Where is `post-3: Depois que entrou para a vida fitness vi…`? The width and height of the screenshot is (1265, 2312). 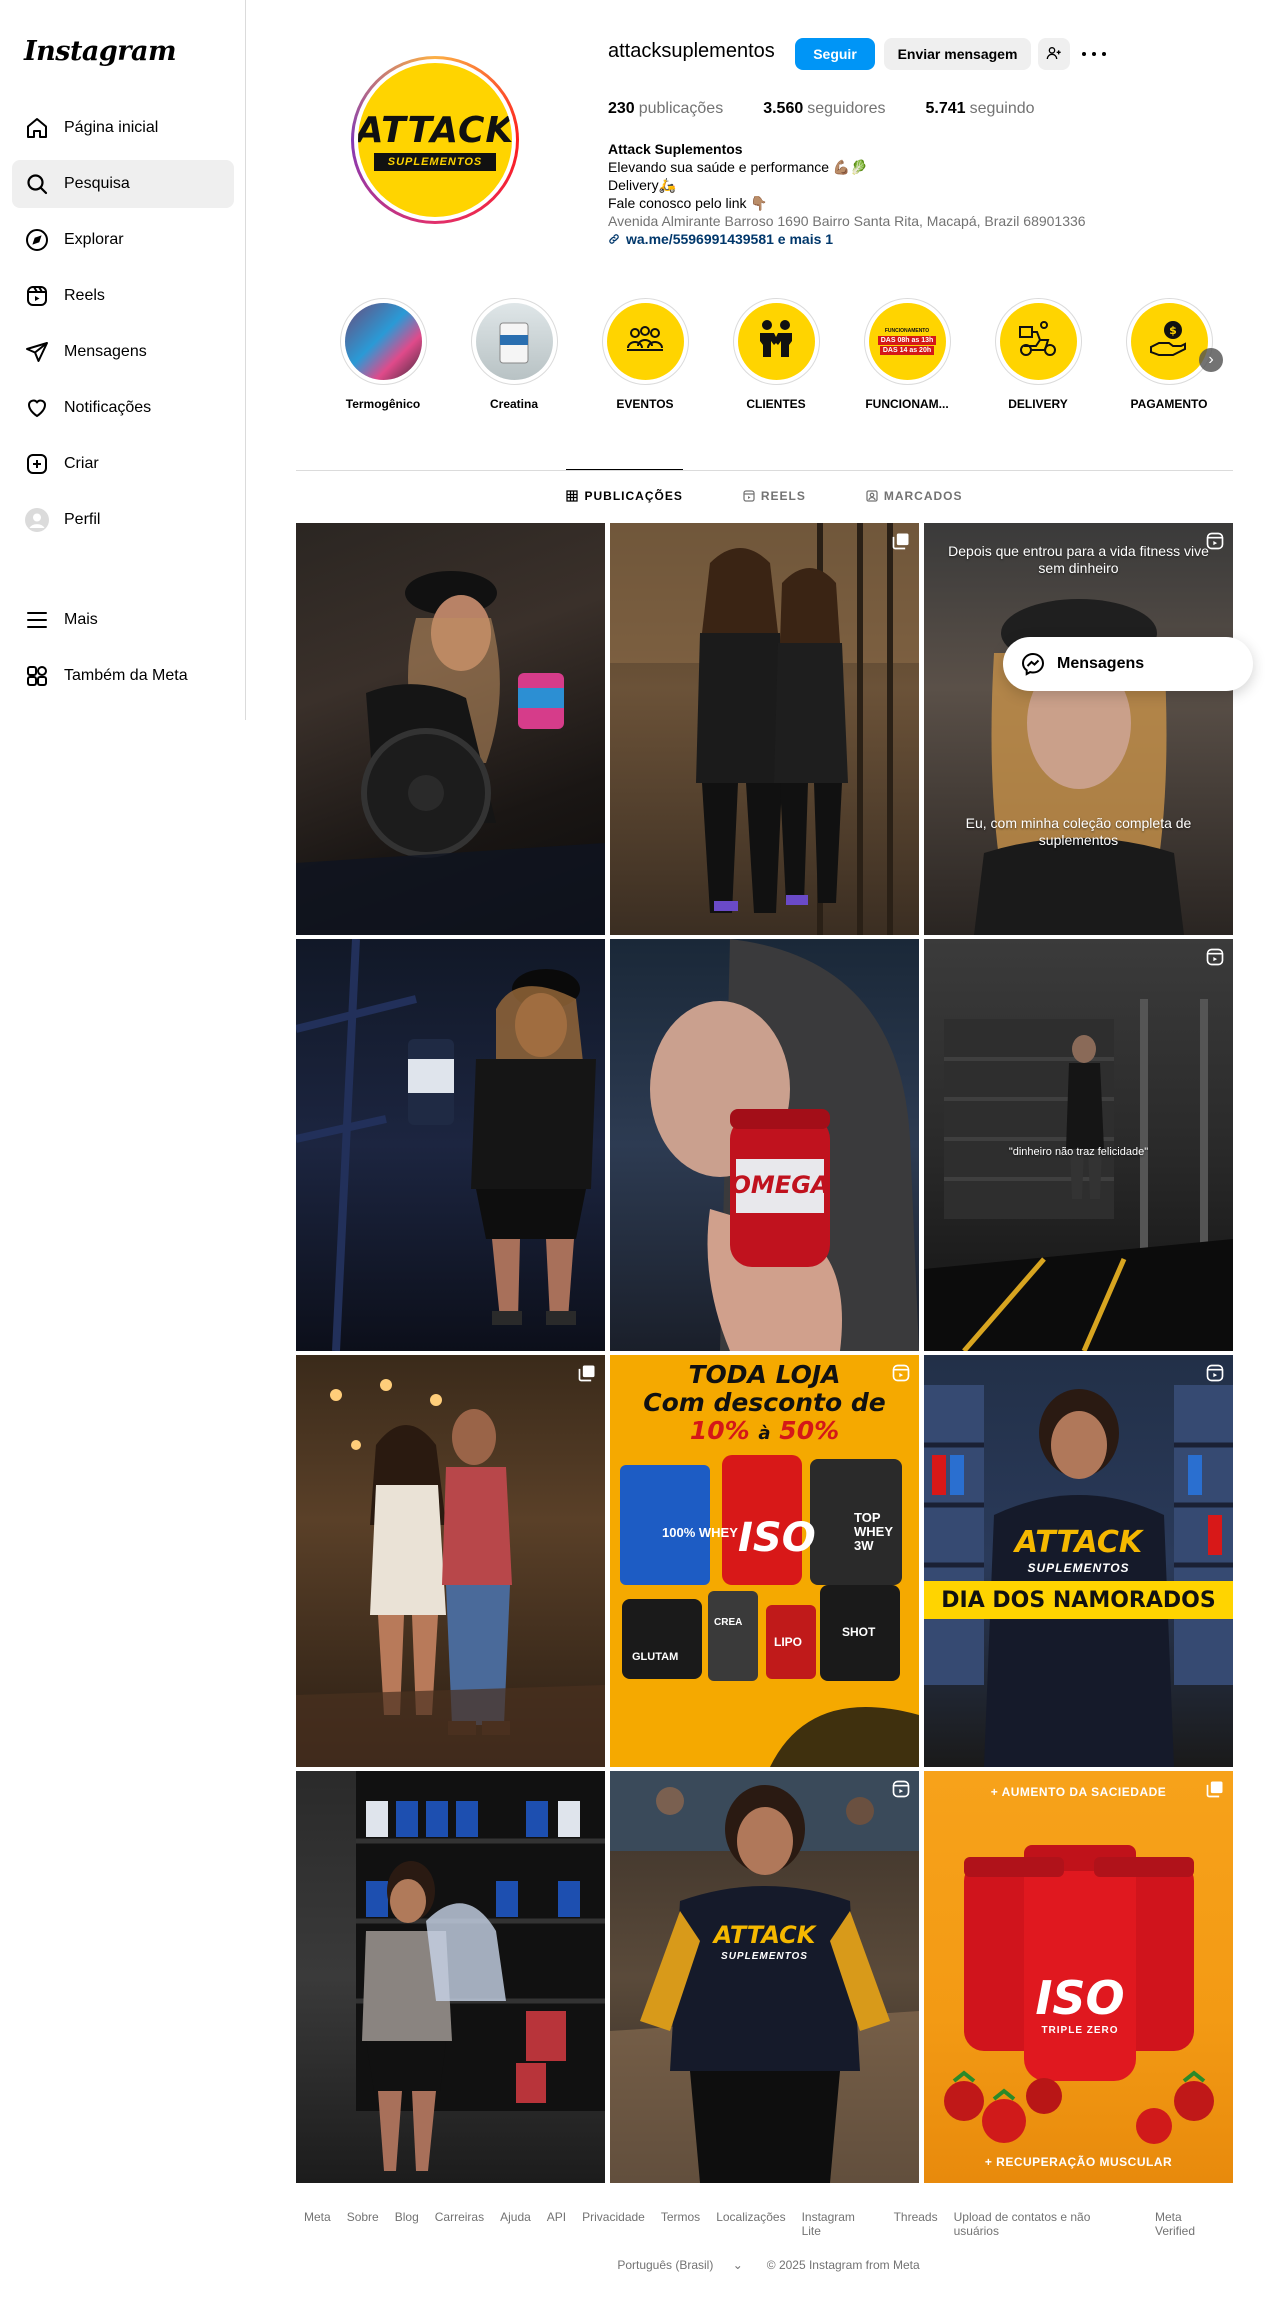
post-3: Depois que entrou para a vida fitness vi… is located at coordinates (1078, 729).